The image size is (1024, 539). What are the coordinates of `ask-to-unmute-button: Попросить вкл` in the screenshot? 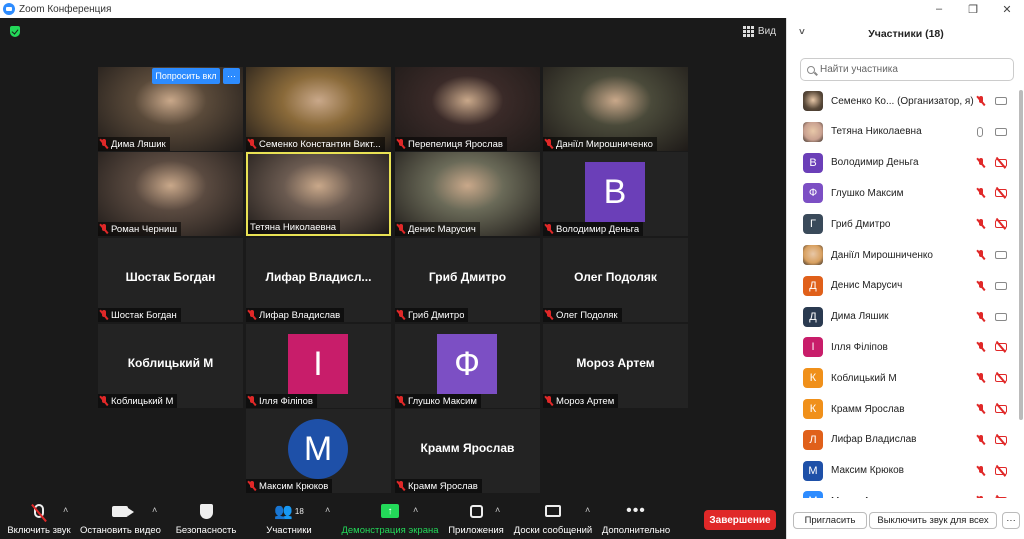 It's located at (186, 76).